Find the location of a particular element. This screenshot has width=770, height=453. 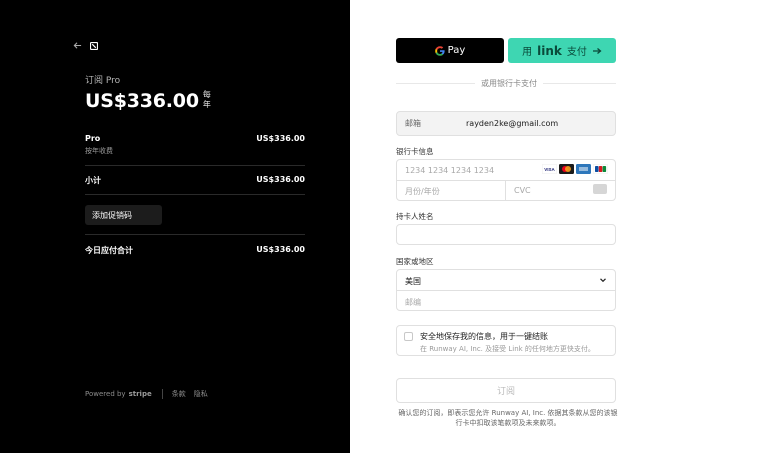

arrow-right-icon is located at coordinates (597, 50).